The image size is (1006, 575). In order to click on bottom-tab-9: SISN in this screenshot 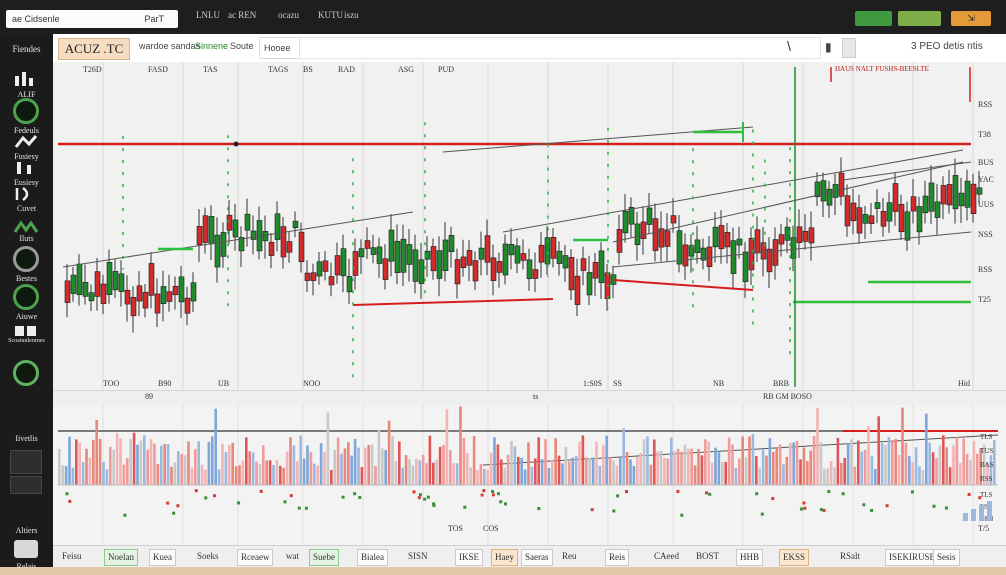, I will do `click(418, 556)`.